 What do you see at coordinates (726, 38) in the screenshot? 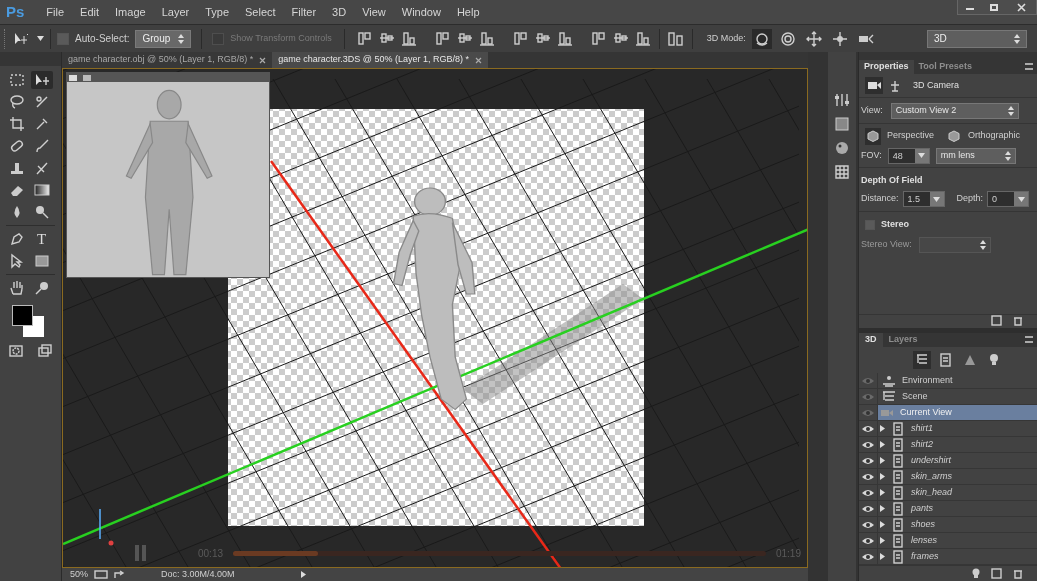
I see `option-label: 3D Mode:` at bounding box center [726, 38].